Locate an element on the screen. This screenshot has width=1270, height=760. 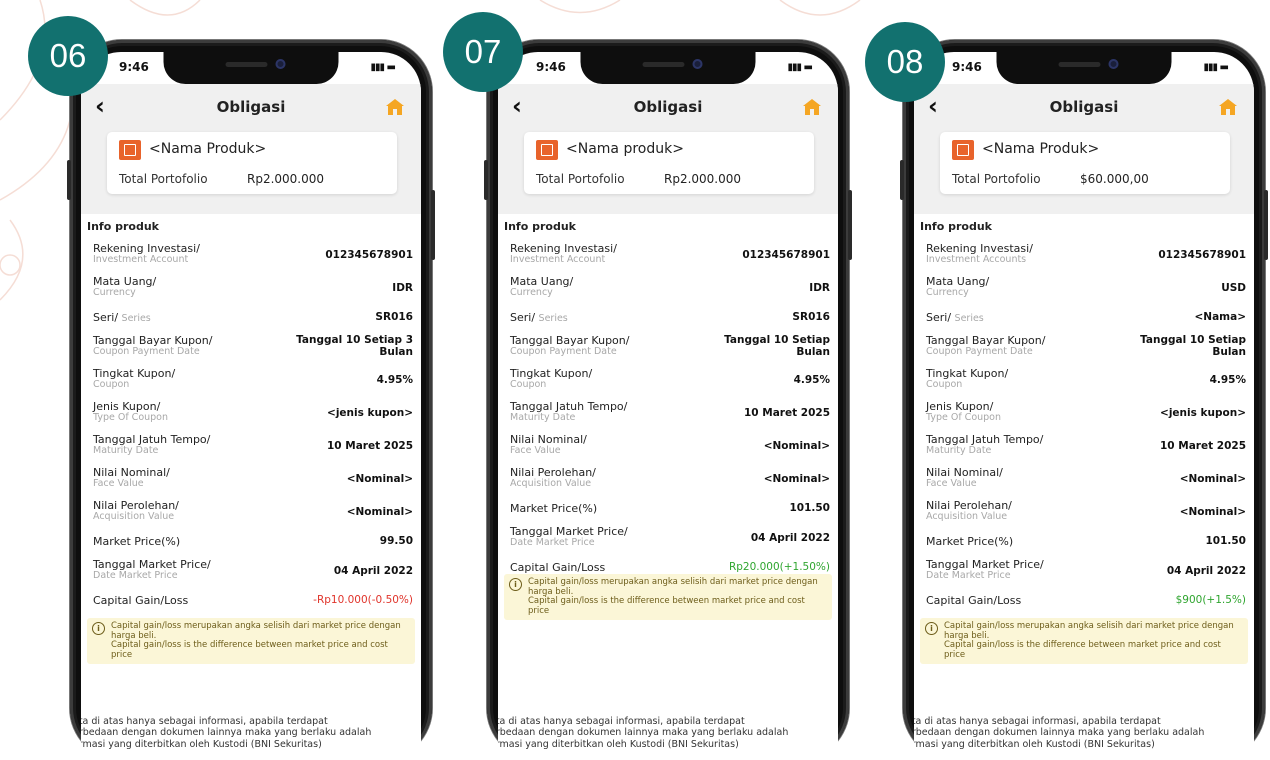
row-value: 012345678901 is located at coordinates (369, 255).